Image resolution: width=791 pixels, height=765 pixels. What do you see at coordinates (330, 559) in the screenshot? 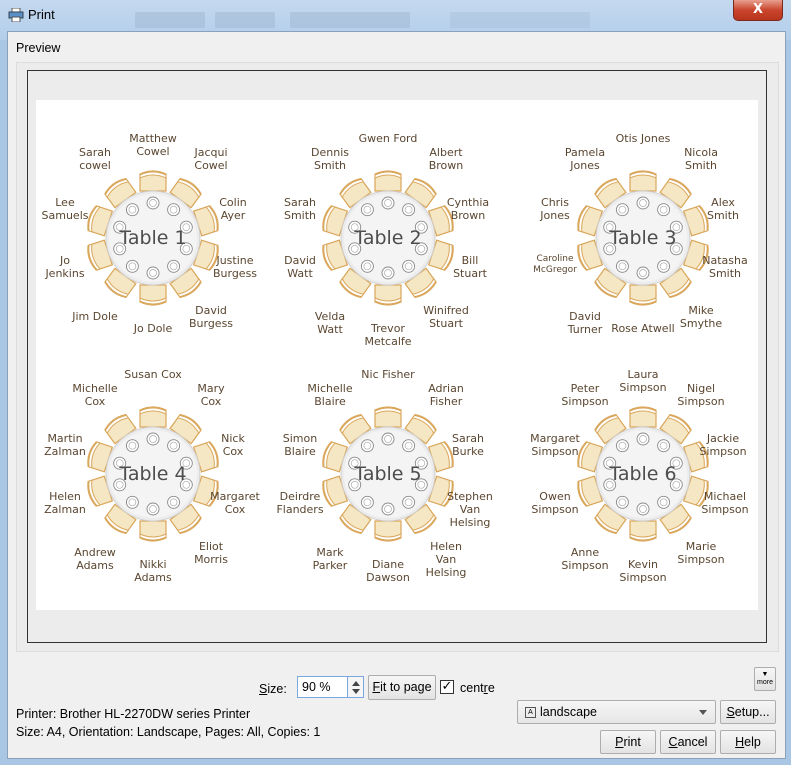
I see `guest-name: Mark Parker` at bounding box center [330, 559].